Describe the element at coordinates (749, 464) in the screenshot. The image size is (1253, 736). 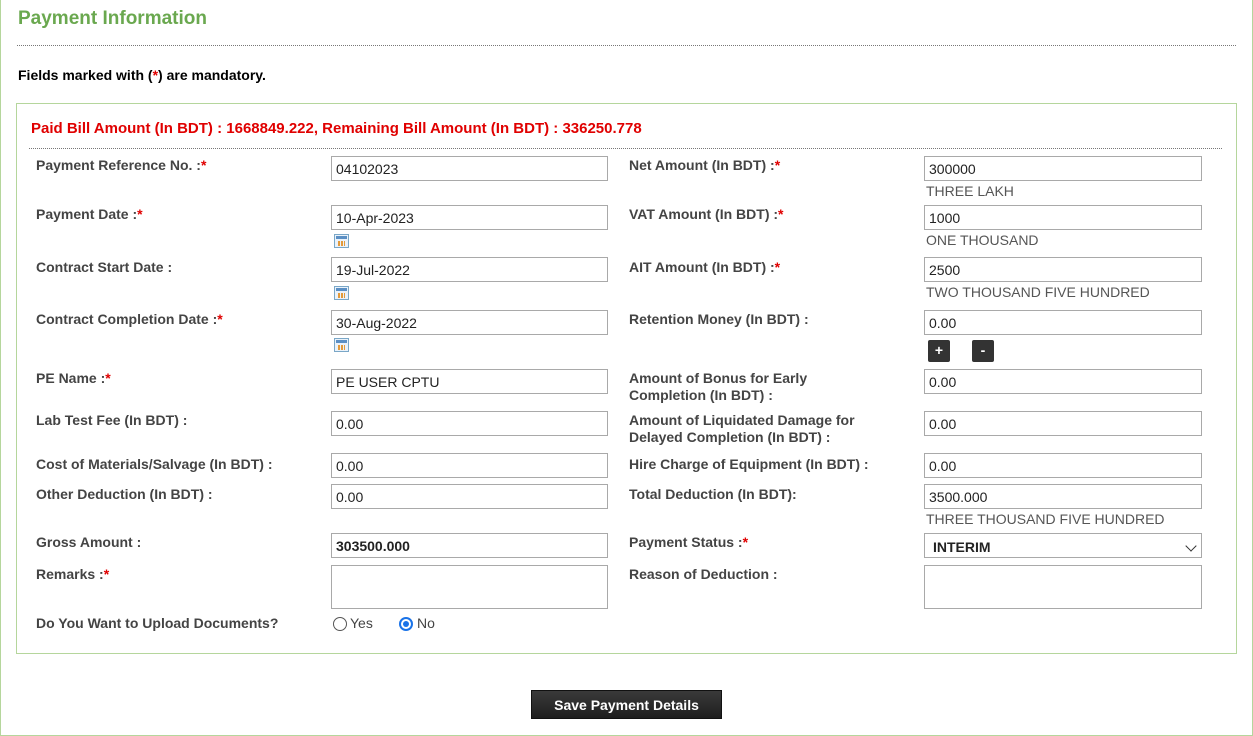
I see `hire-charge-label: Hire Charge of Equipment (In BDT) :` at that location.